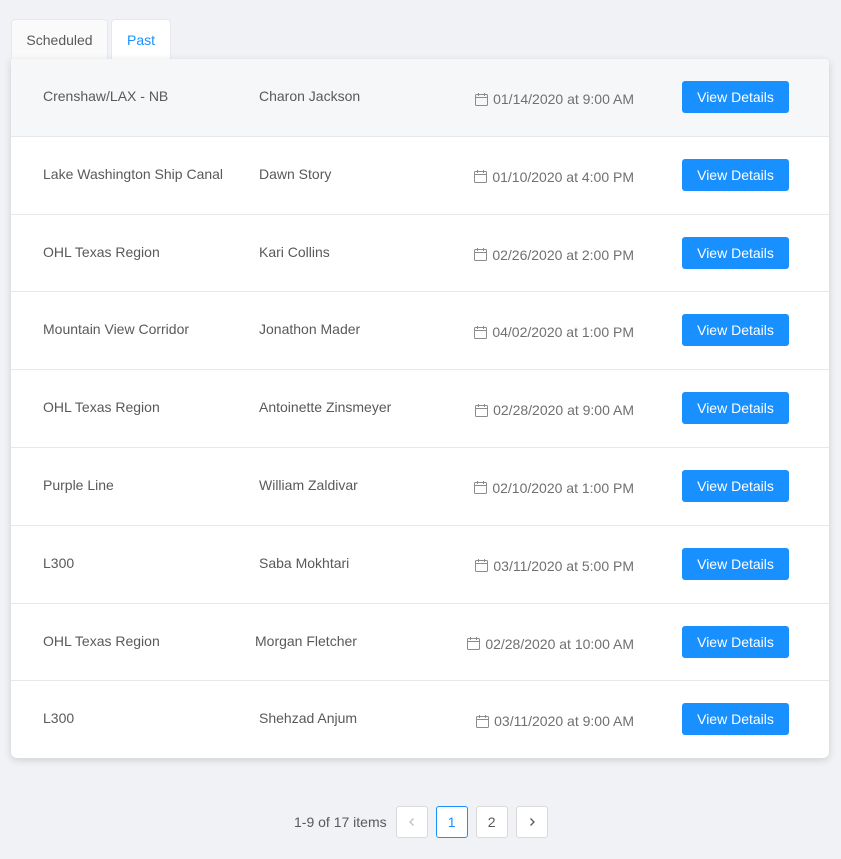 Image resolution: width=841 pixels, height=859 pixels. I want to click on date-time-text: 01/10/2020 at 4:00 PM, so click(563, 176).